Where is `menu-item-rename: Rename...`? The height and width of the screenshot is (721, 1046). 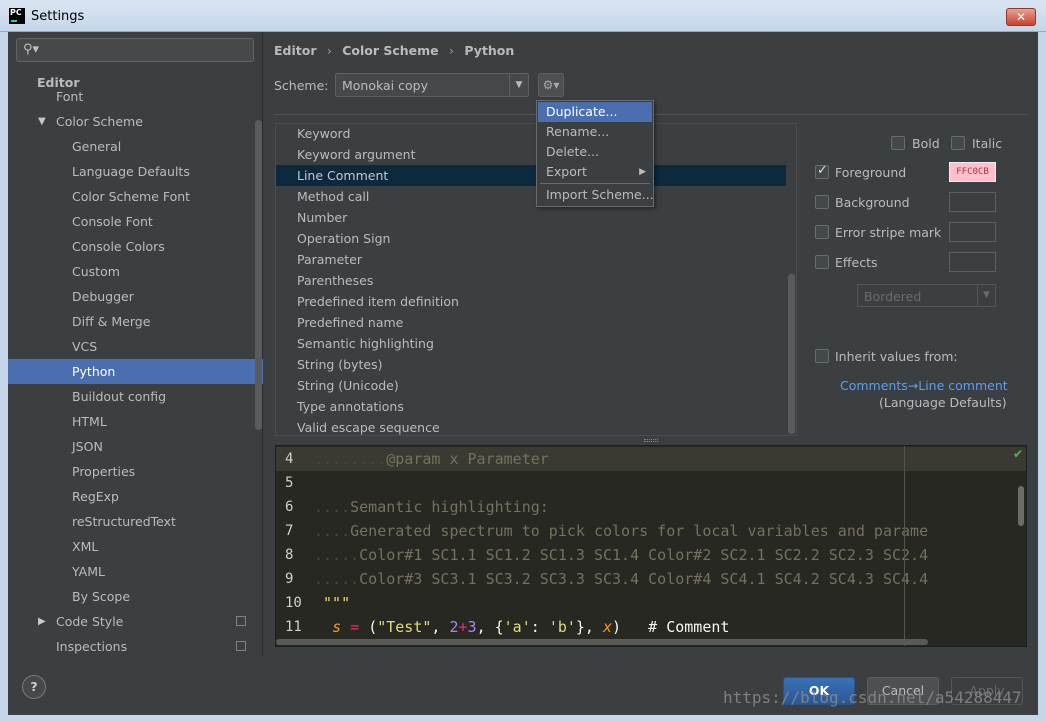
menu-item-rename: Rename... is located at coordinates (595, 132).